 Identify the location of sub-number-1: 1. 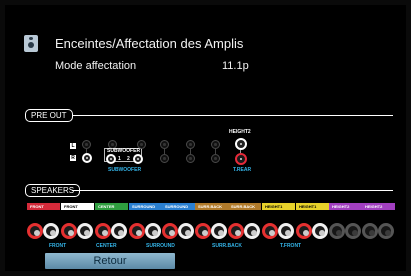
(119, 159).